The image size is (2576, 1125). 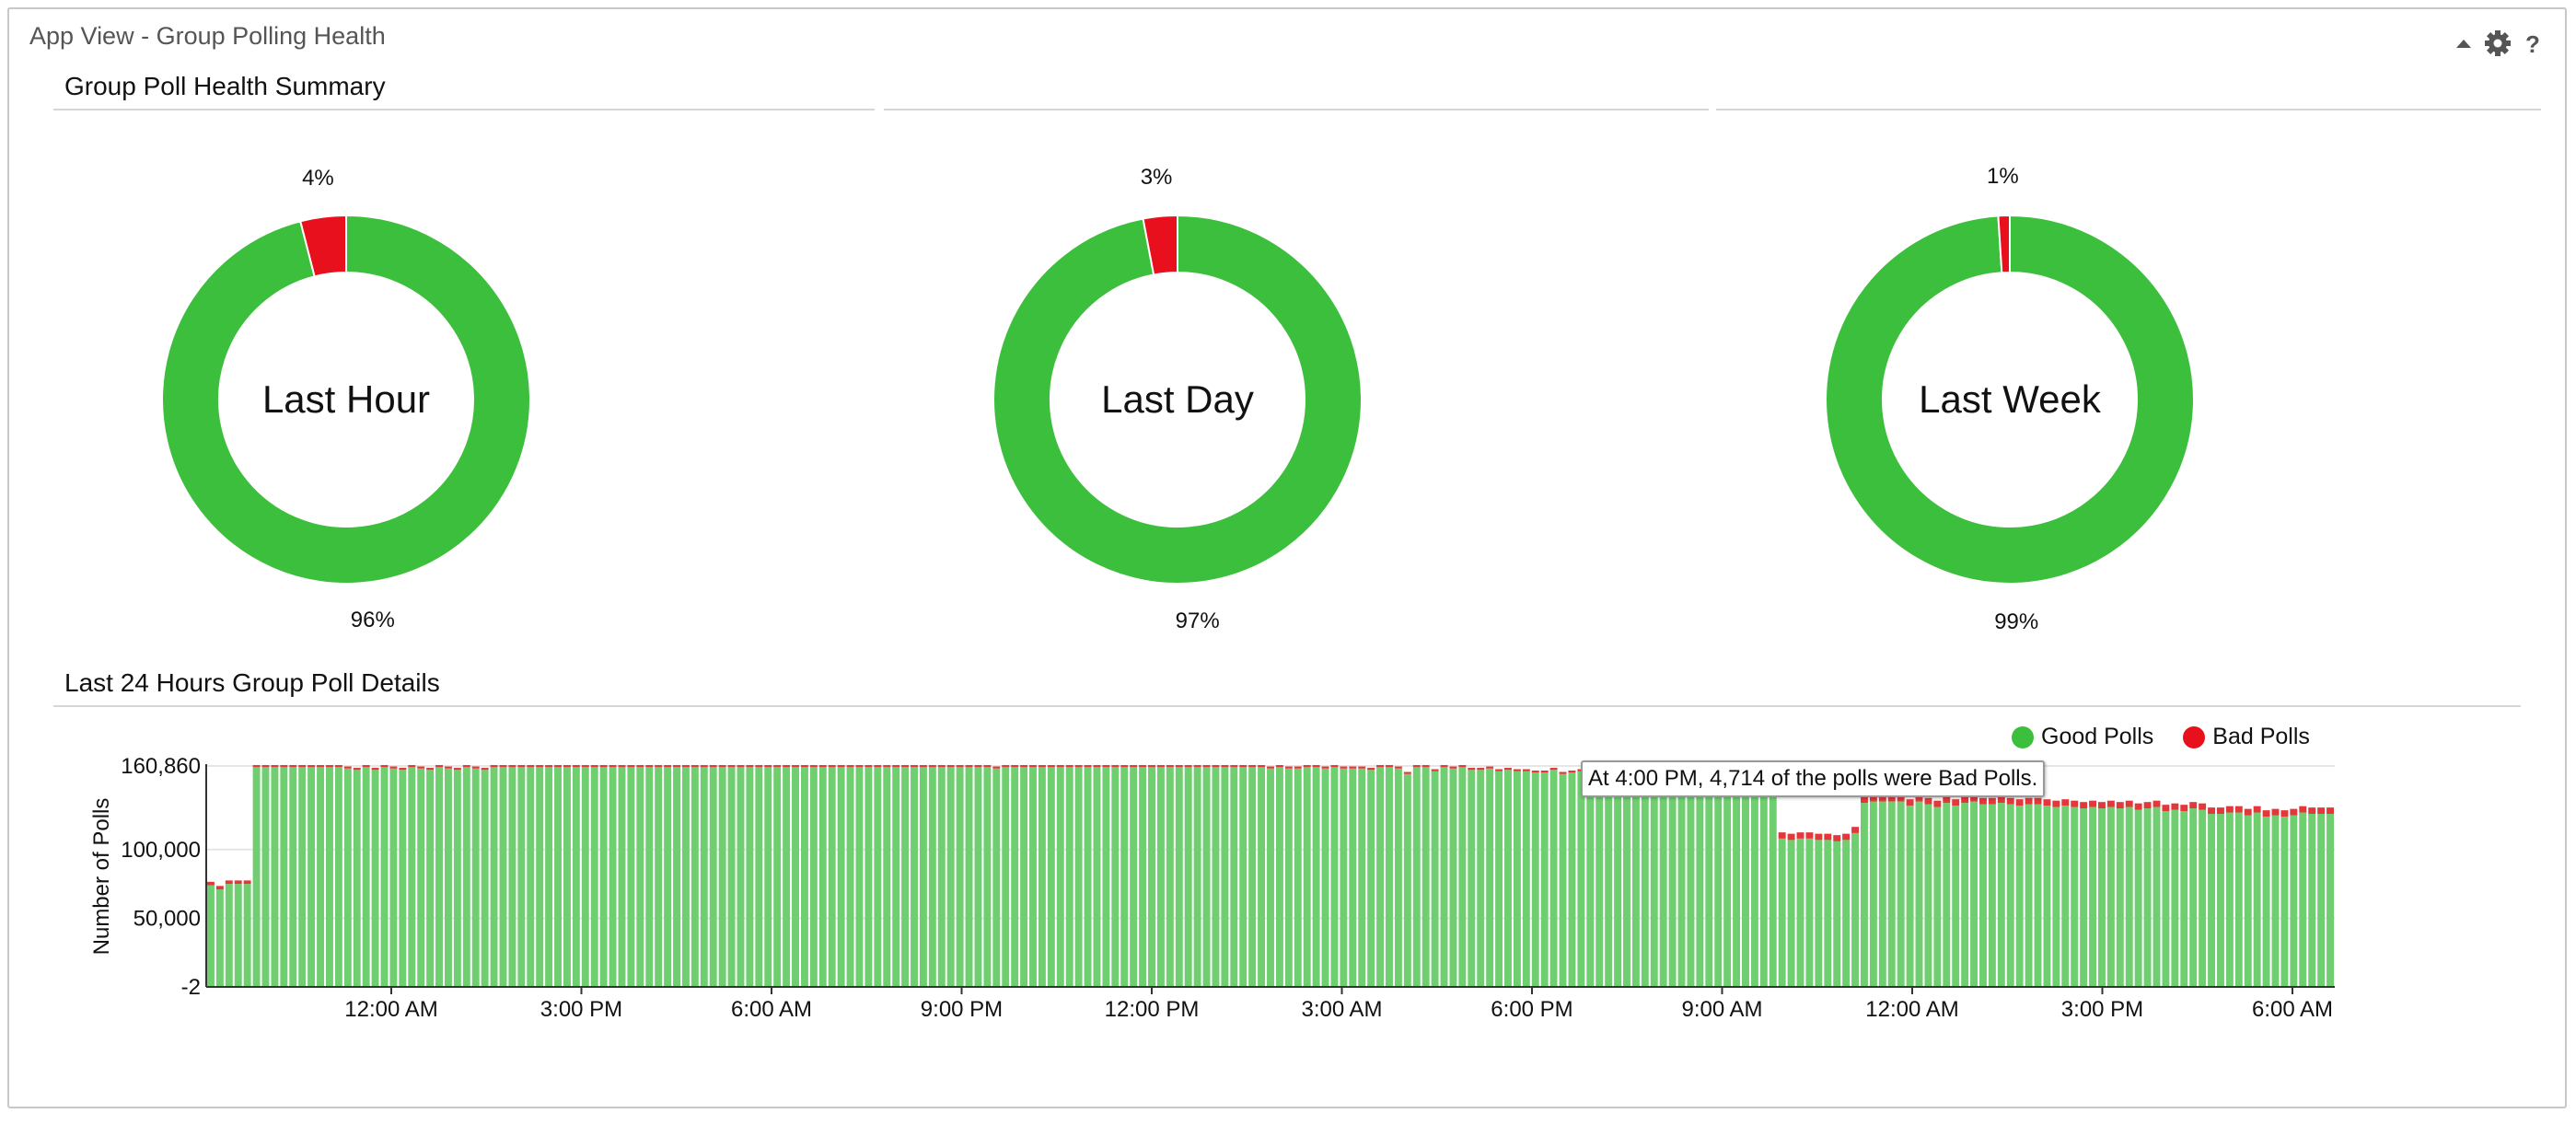 I want to click on legend-good-label: Good Polls, so click(x=2097, y=736).